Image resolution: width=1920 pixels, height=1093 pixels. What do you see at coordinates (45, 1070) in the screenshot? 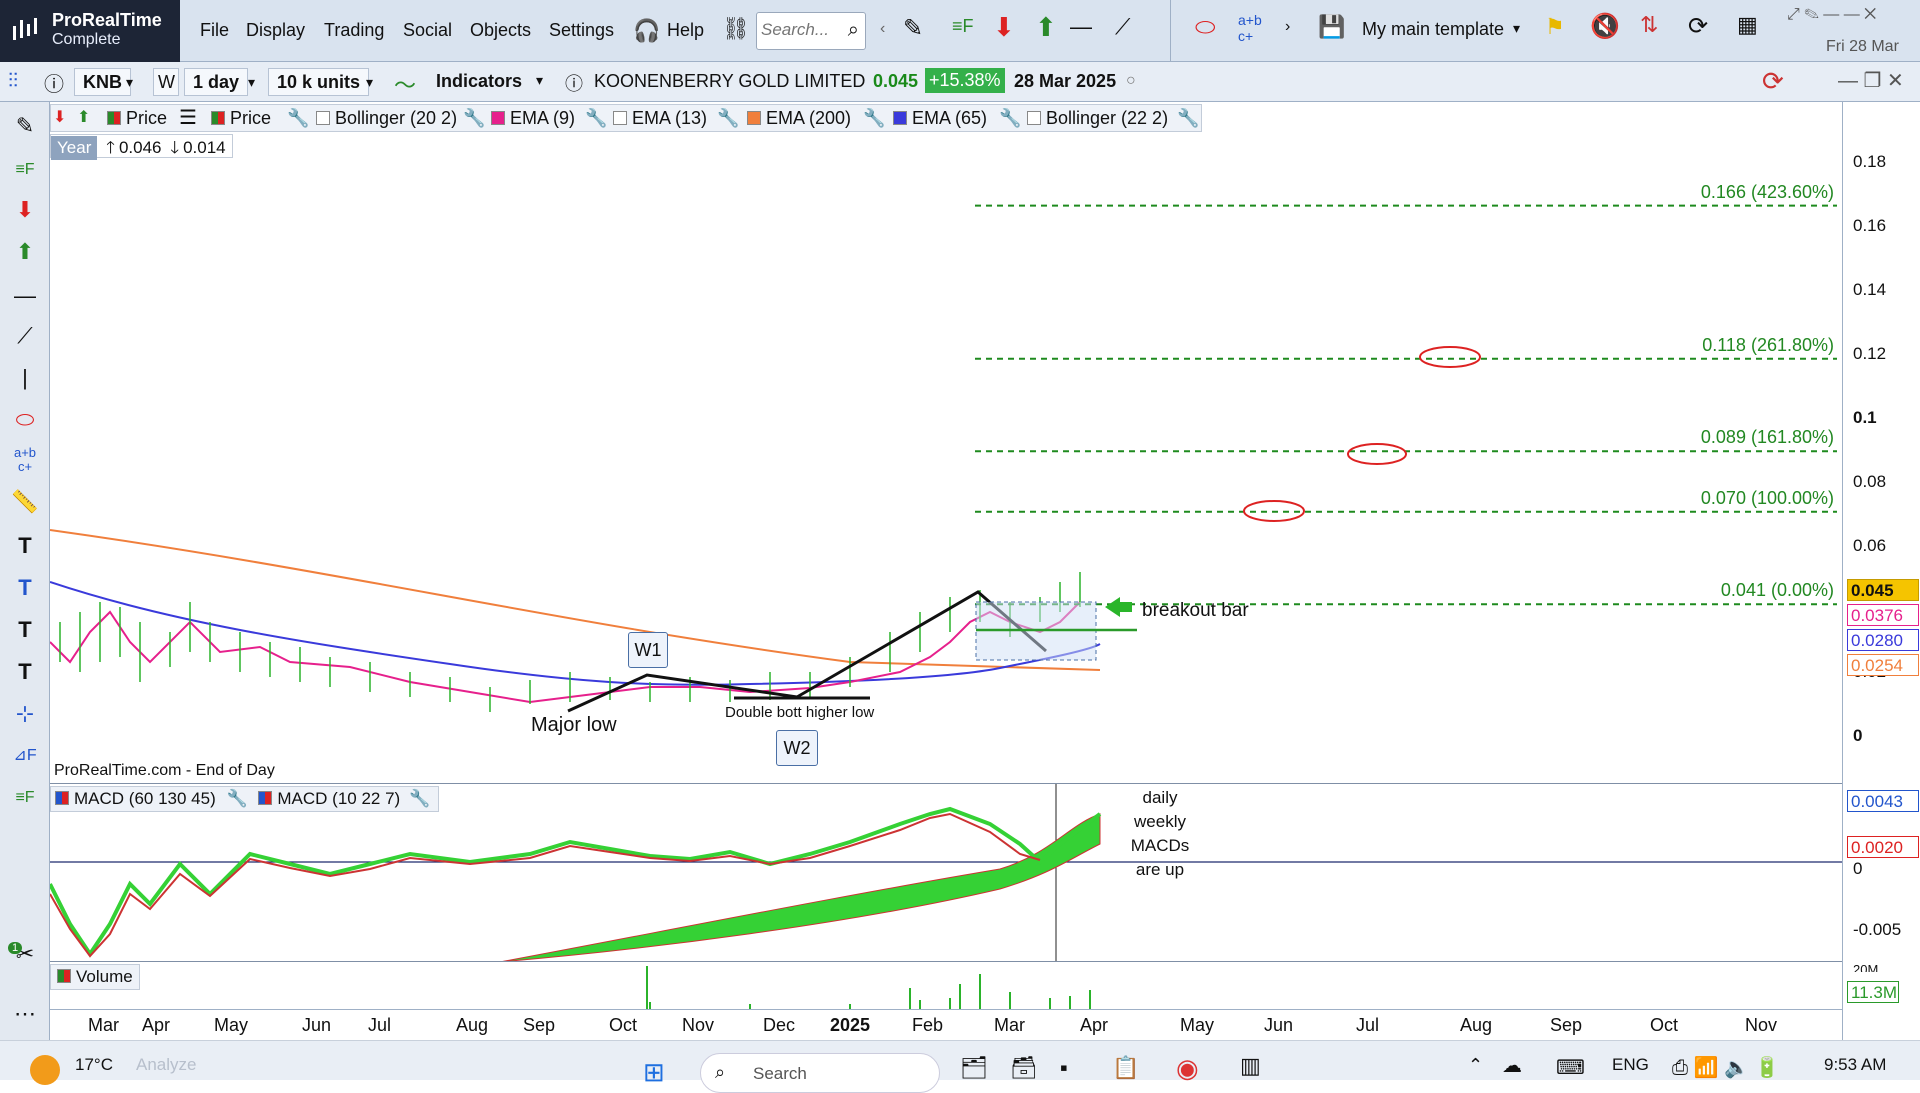
I see `weather-icon` at bounding box center [45, 1070].